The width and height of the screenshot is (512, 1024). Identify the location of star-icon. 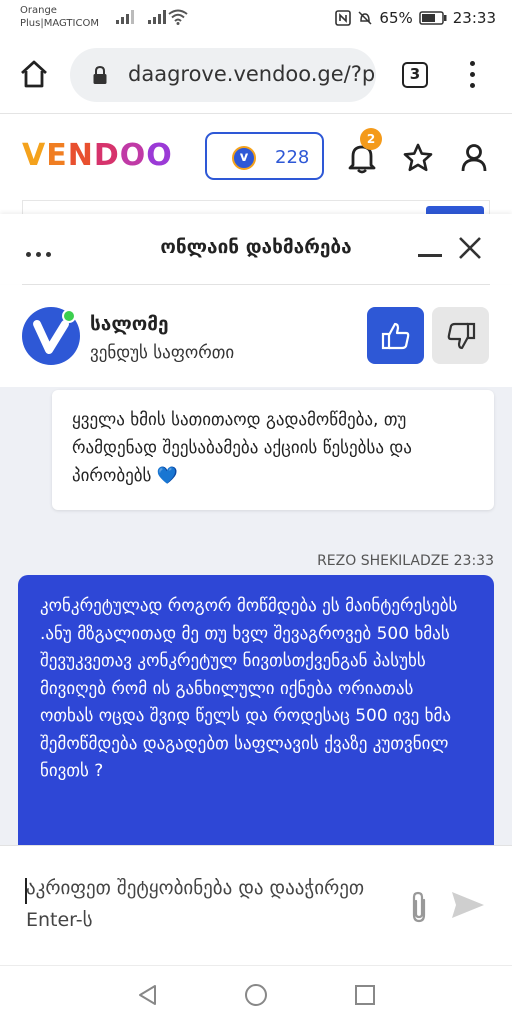
(418, 158).